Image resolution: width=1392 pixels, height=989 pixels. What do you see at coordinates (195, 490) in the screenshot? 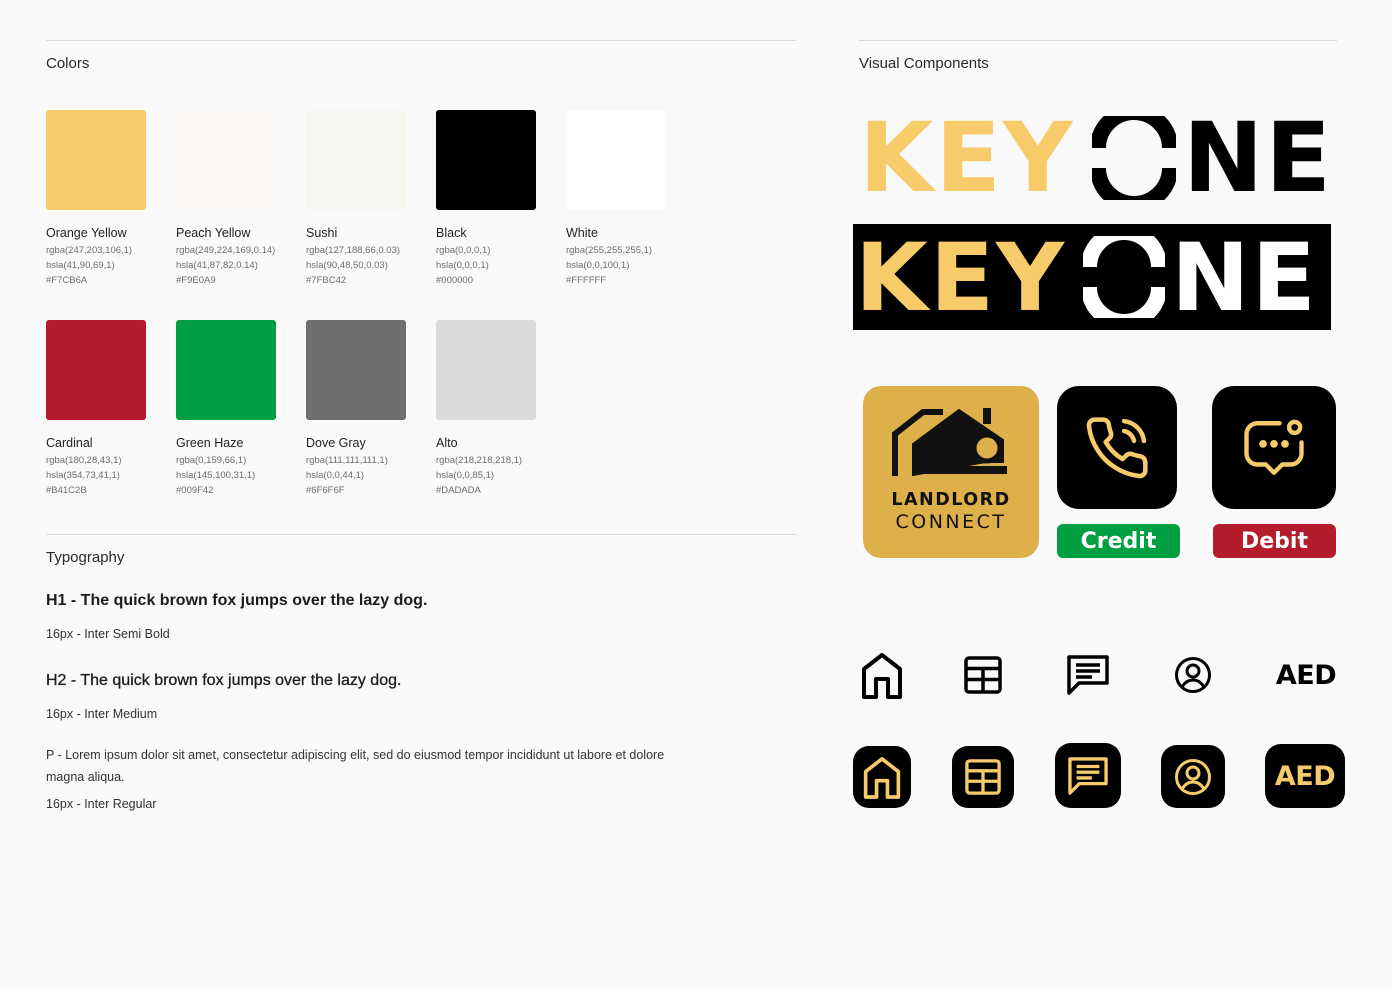
I see `swatch-hex: #009F42` at bounding box center [195, 490].